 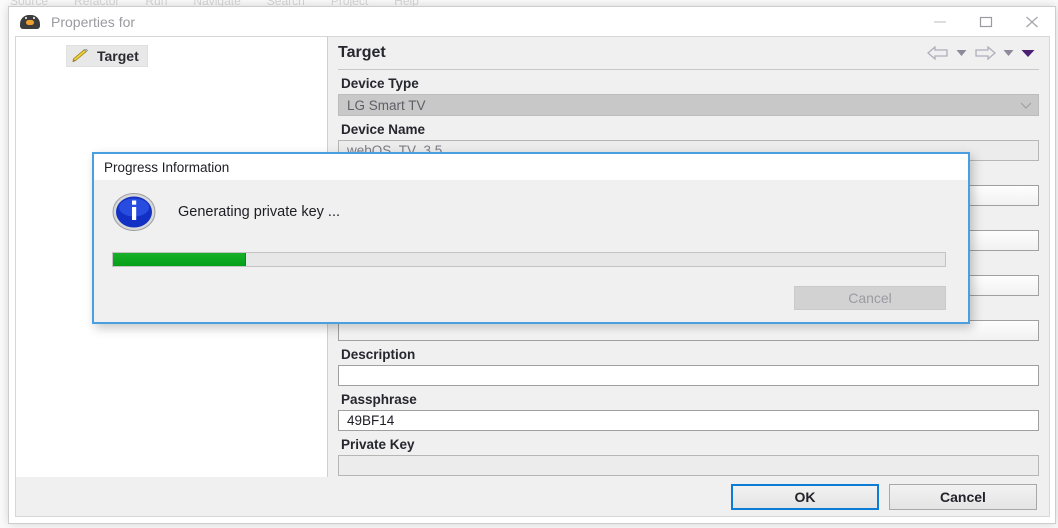 What do you see at coordinates (134, 212) in the screenshot?
I see `info-icon` at bounding box center [134, 212].